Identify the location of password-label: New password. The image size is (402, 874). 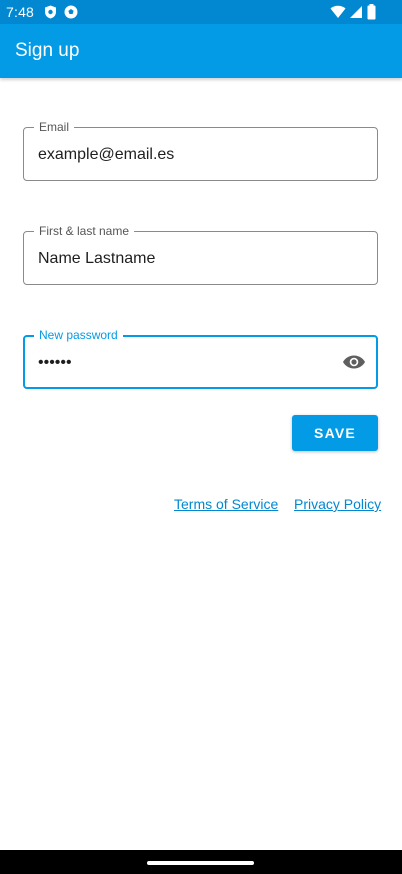
(78, 335).